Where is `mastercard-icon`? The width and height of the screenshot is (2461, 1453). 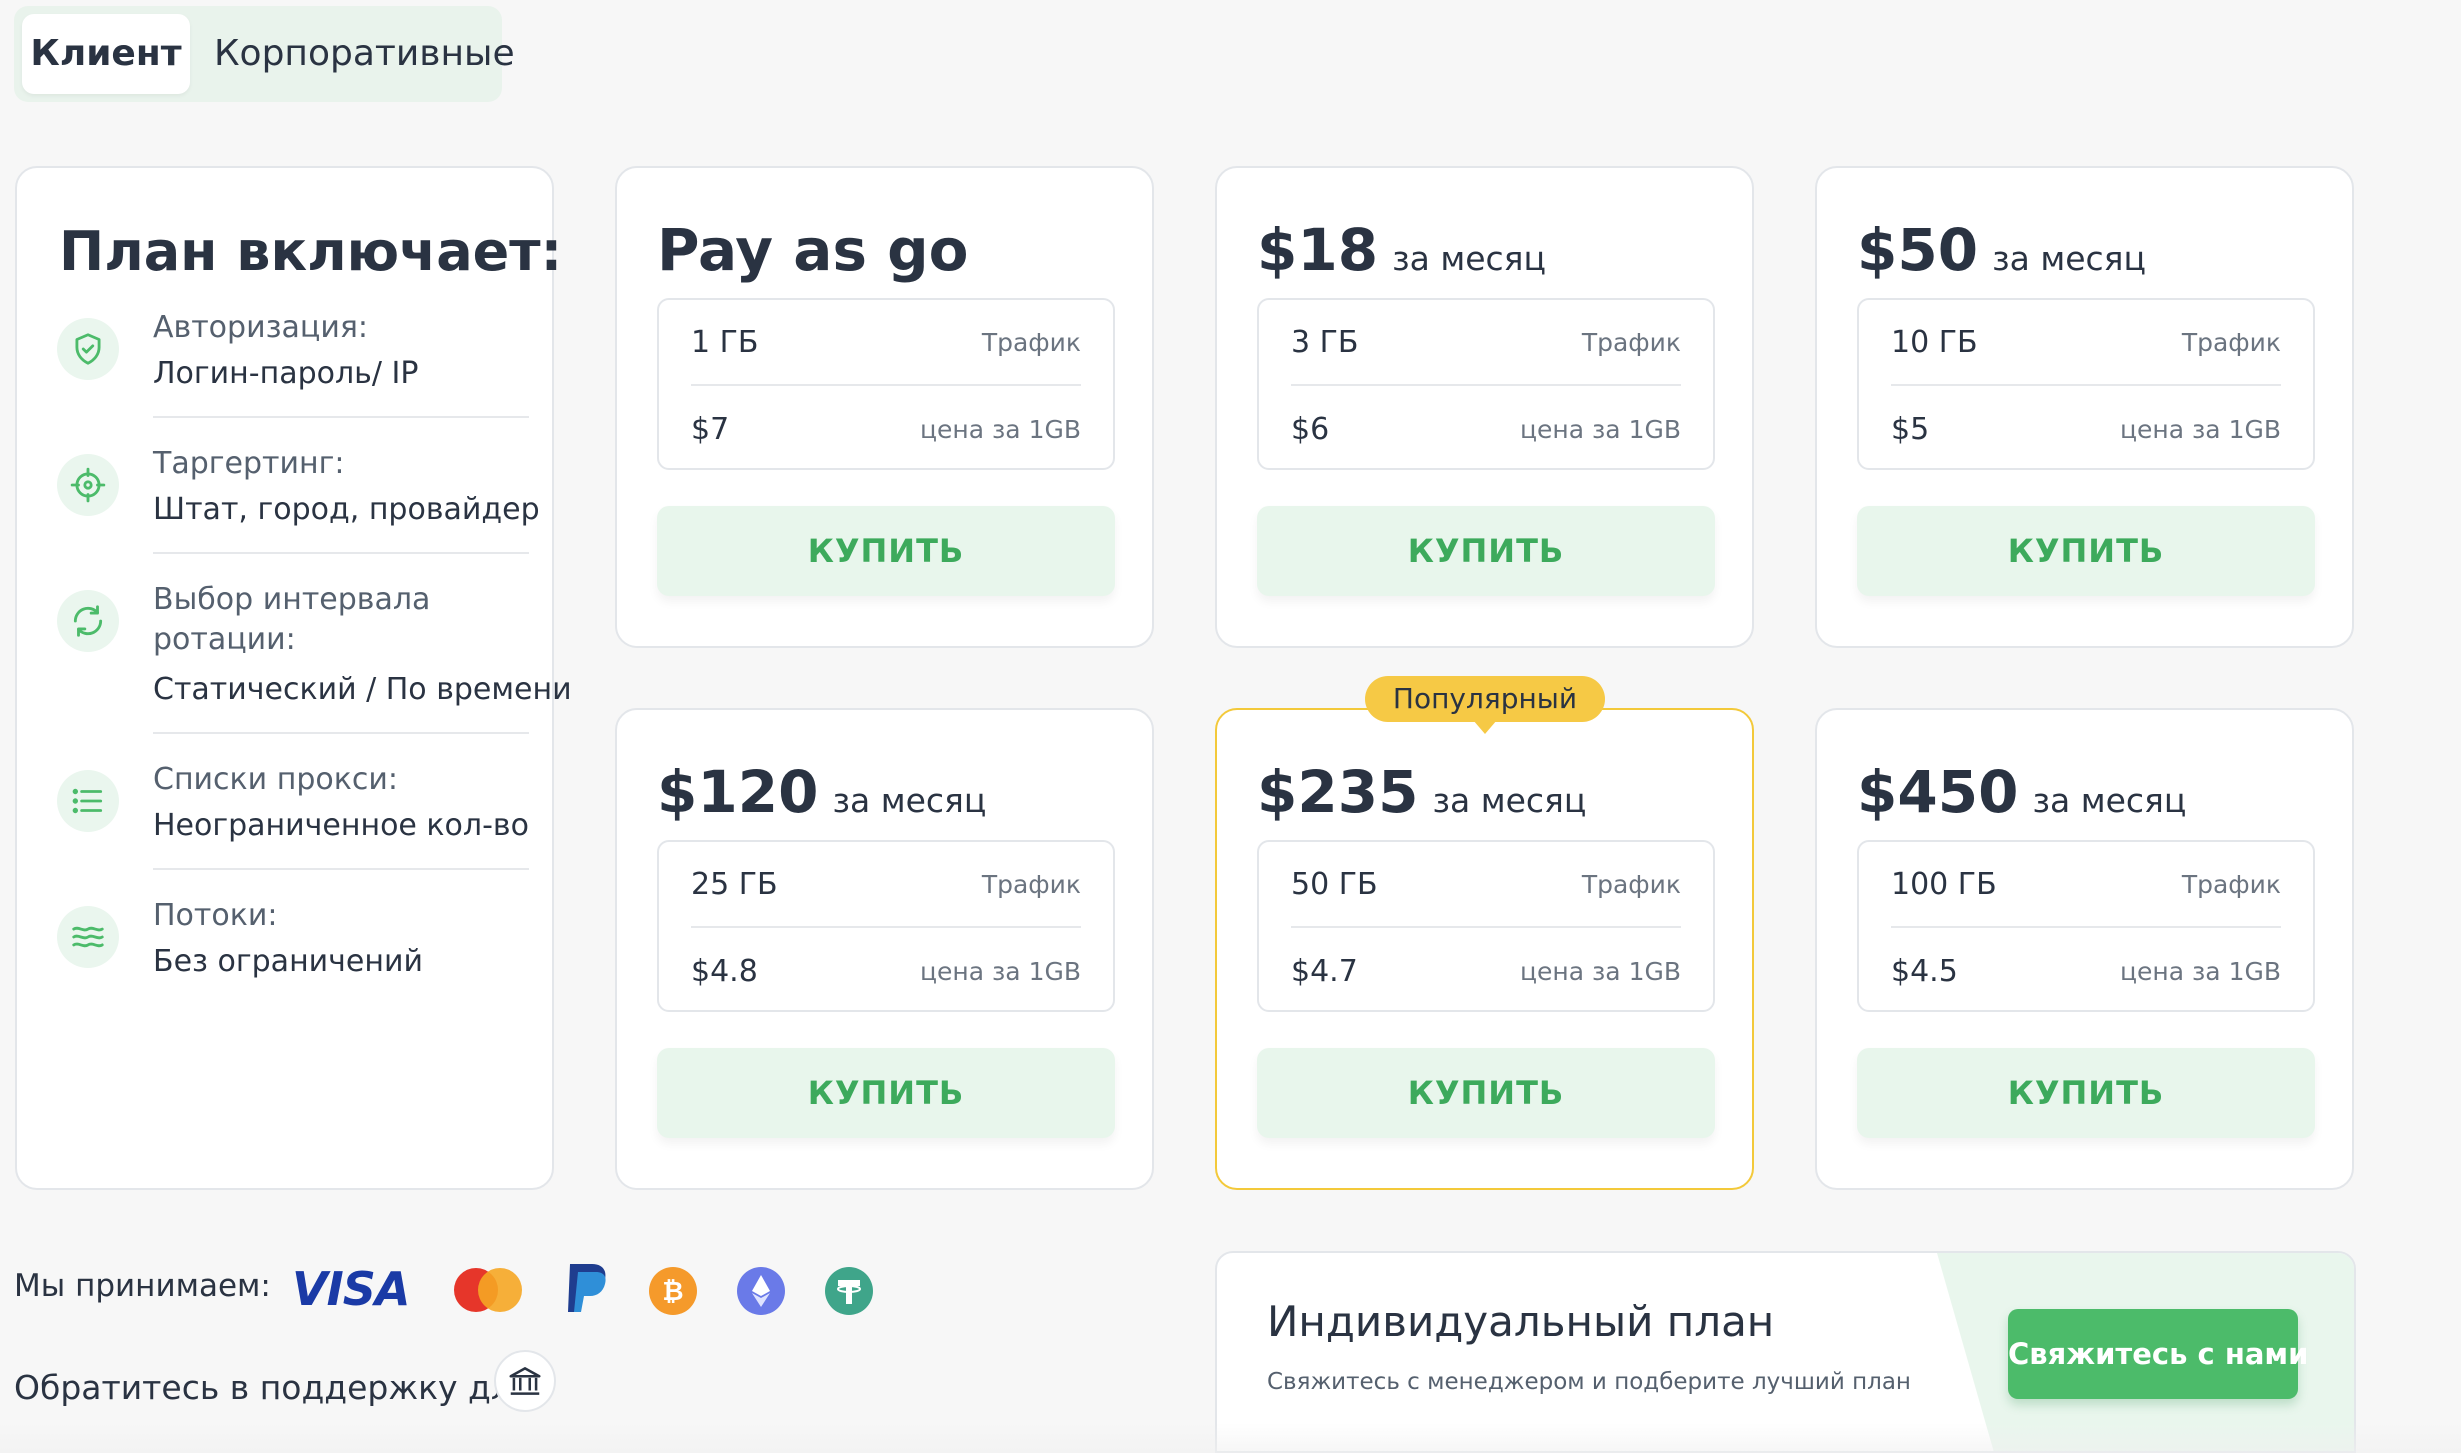
mastercard-icon is located at coordinates (488, 1292).